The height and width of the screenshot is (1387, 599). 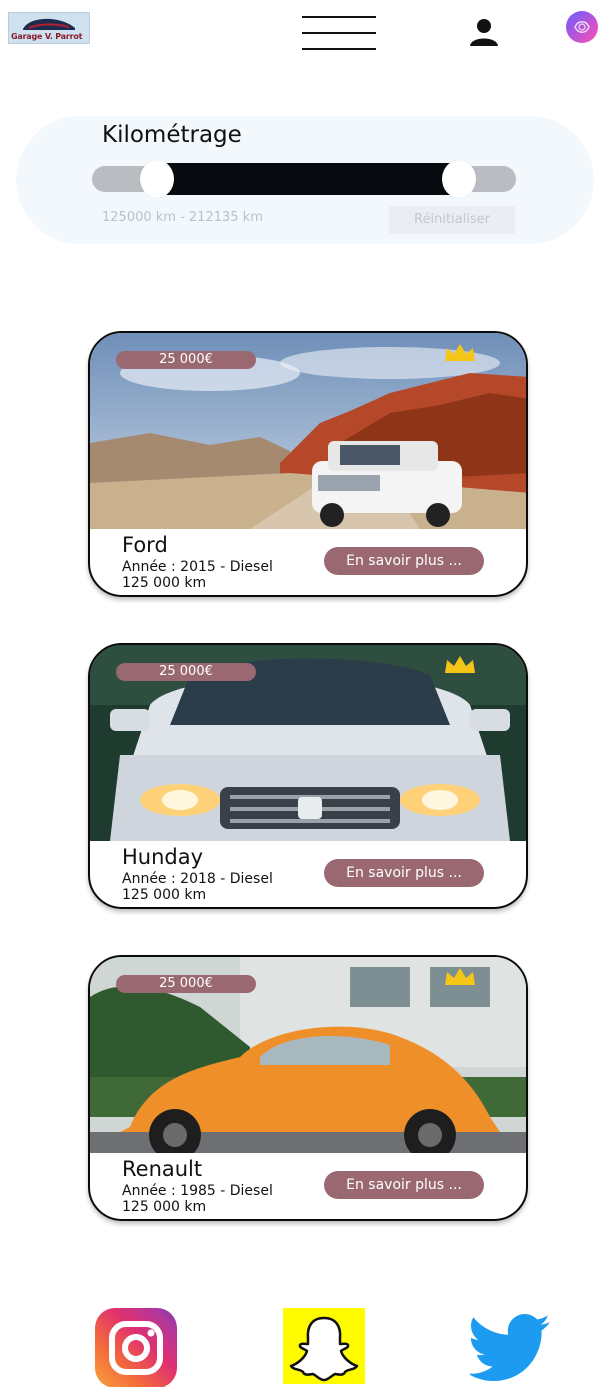 I want to click on car-name: Renault, so click(x=162, y=1169).